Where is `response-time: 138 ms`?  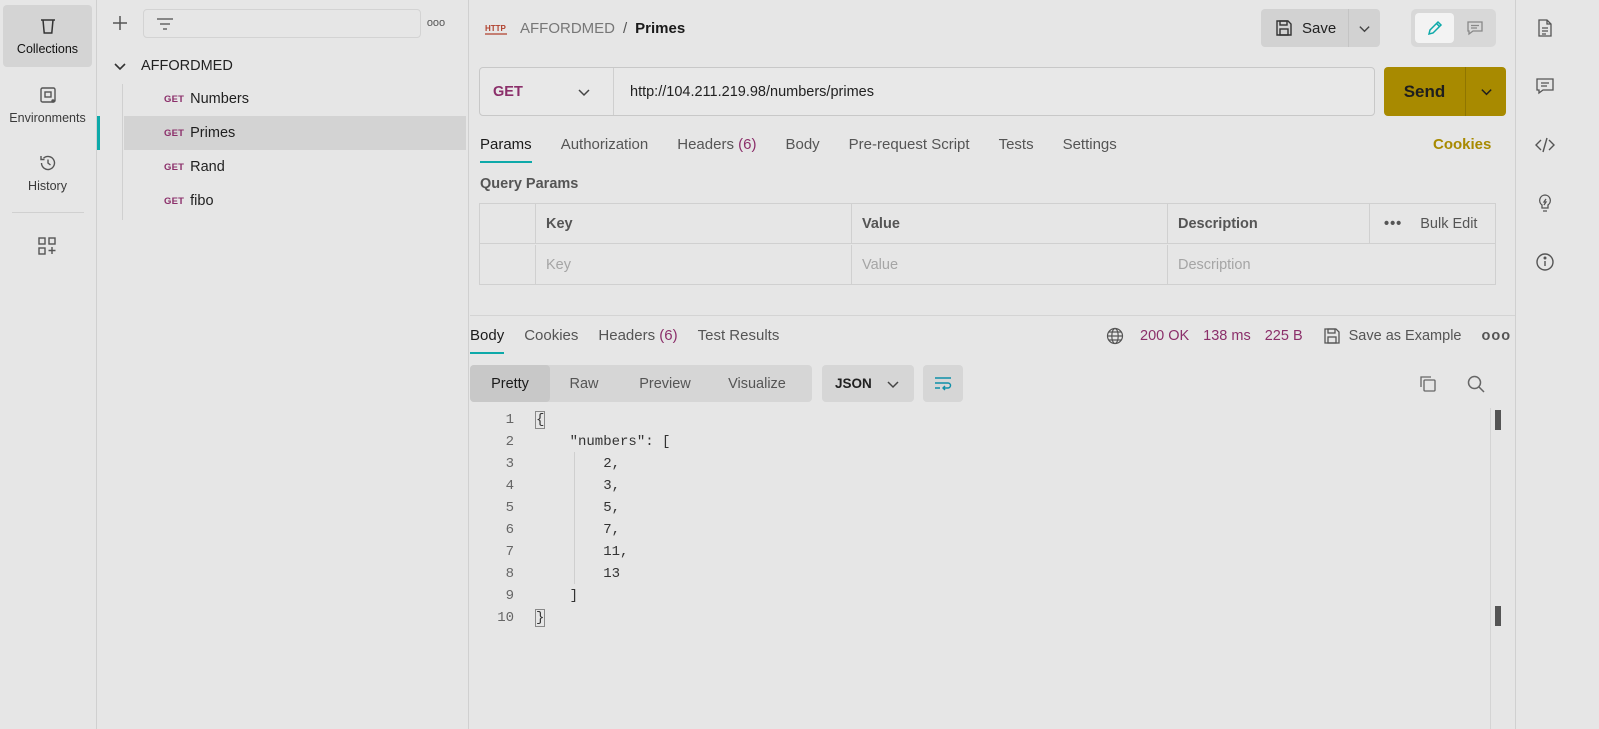
response-time: 138 ms is located at coordinates (1227, 336).